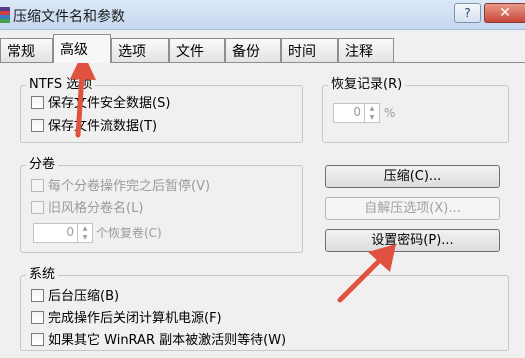 The width and height of the screenshot is (525, 358). I want to click on recovery-volumes-label: 个恢复卷(C), so click(129, 233).